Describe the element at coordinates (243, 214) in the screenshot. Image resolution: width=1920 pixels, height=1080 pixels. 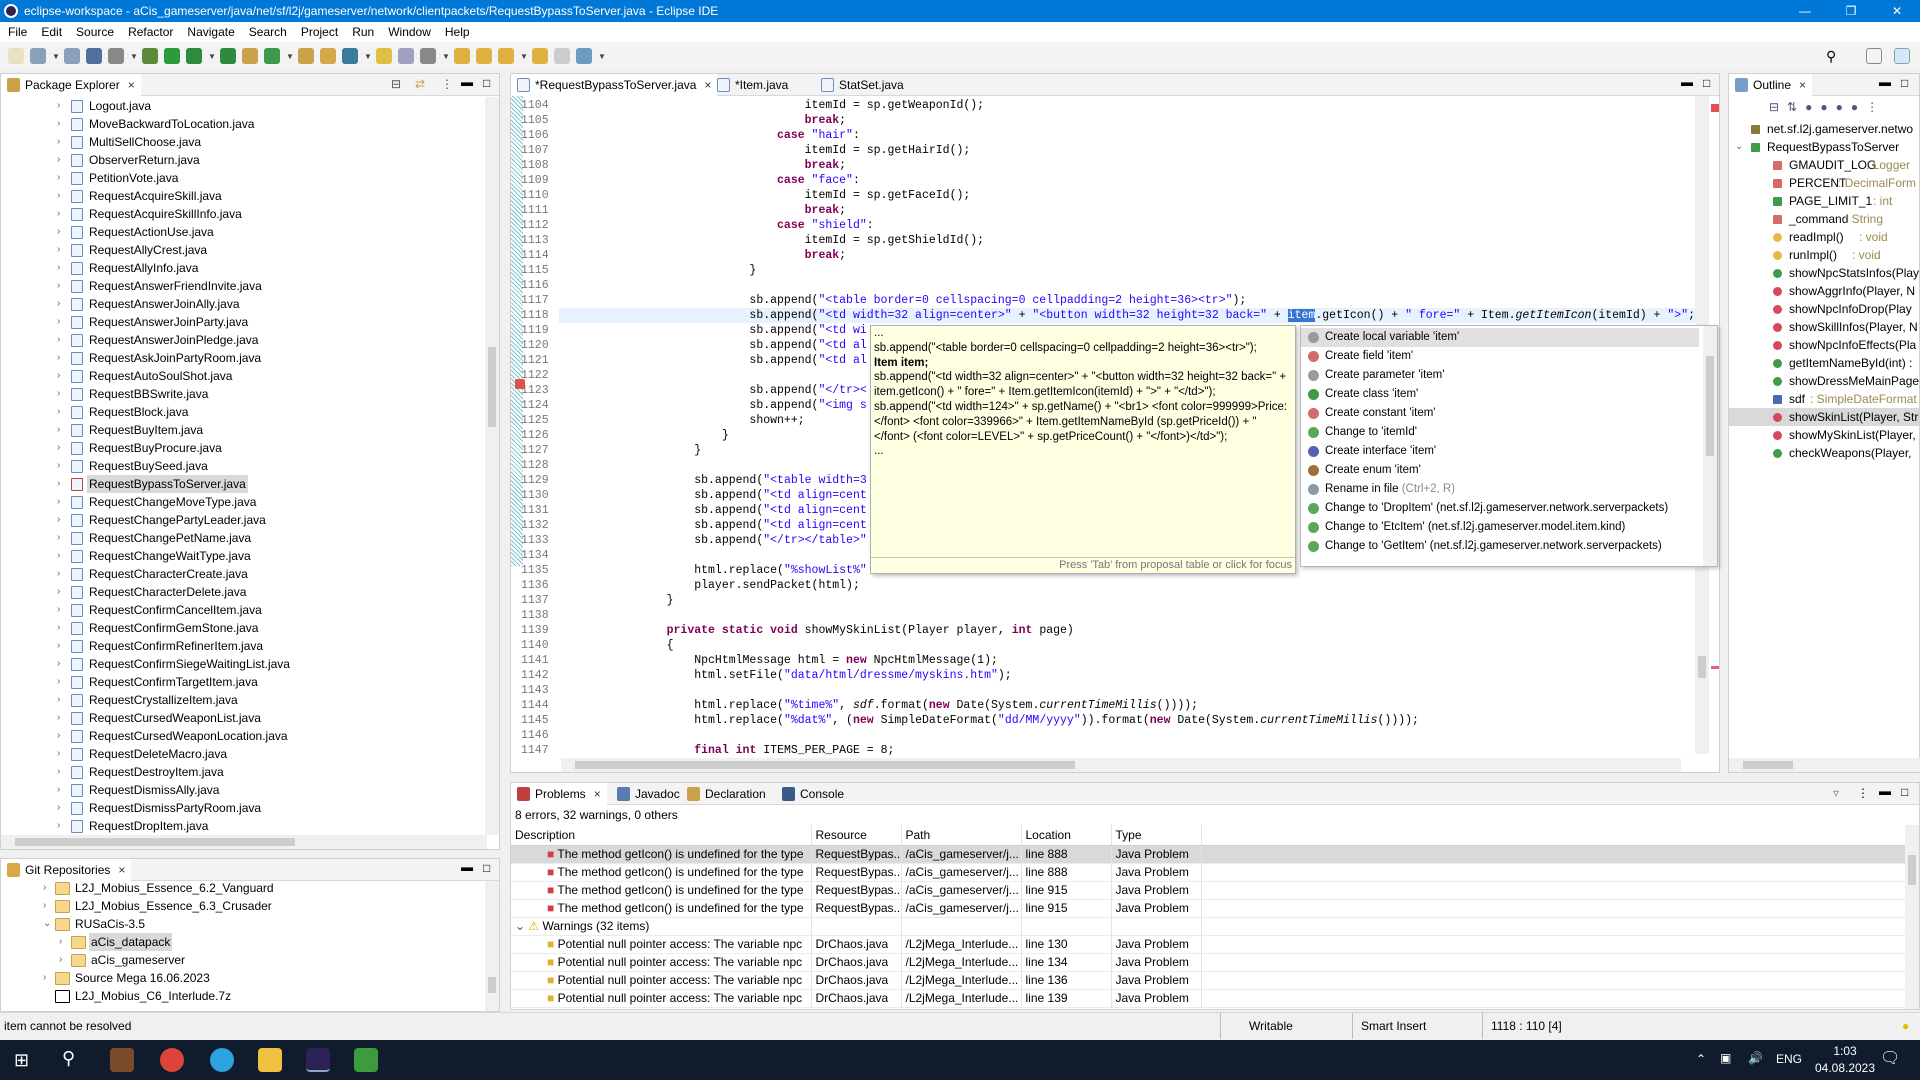
I see `package-item: › RequestAcquireSkillInfo.java` at that location.